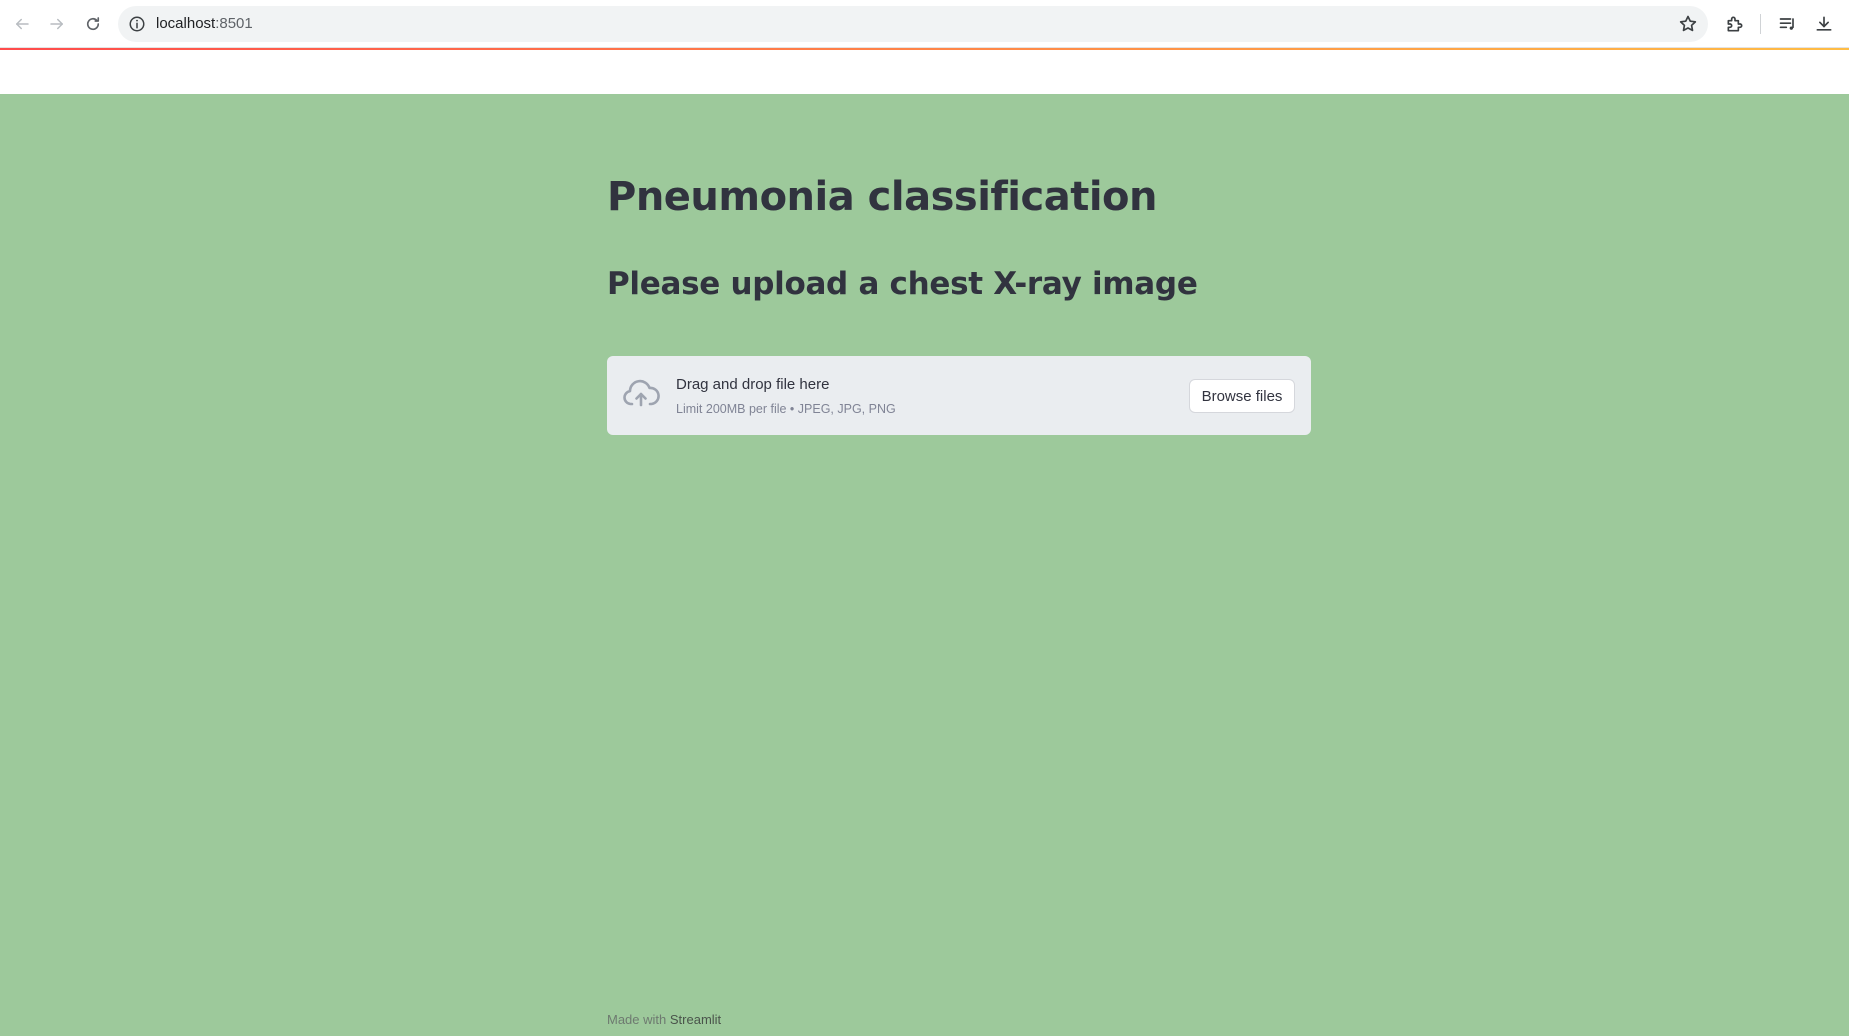 The image size is (1849, 1036). I want to click on url-host: localhost, so click(186, 23).